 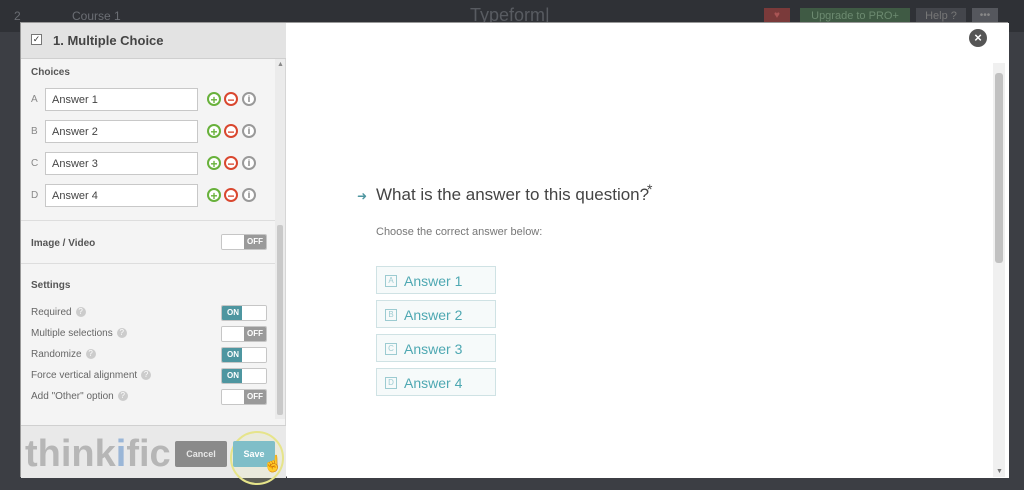 What do you see at coordinates (63, 243) in the screenshot?
I see `image-video-label: Image / Video` at bounding box center [63, 243].